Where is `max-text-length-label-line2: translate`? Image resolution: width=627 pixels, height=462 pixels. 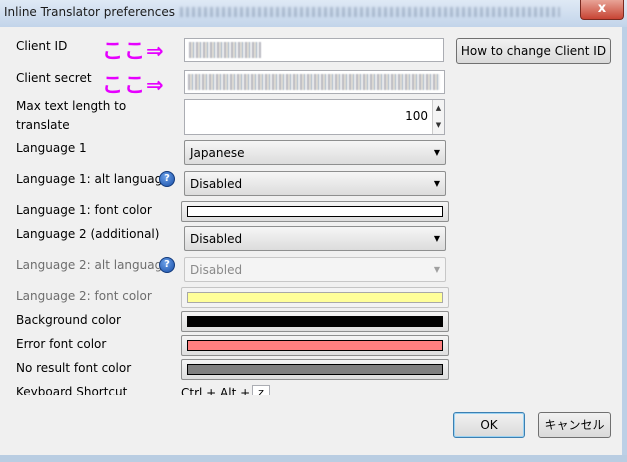 max-text-length-label-line2: translate is located at coordinates (43, 125).